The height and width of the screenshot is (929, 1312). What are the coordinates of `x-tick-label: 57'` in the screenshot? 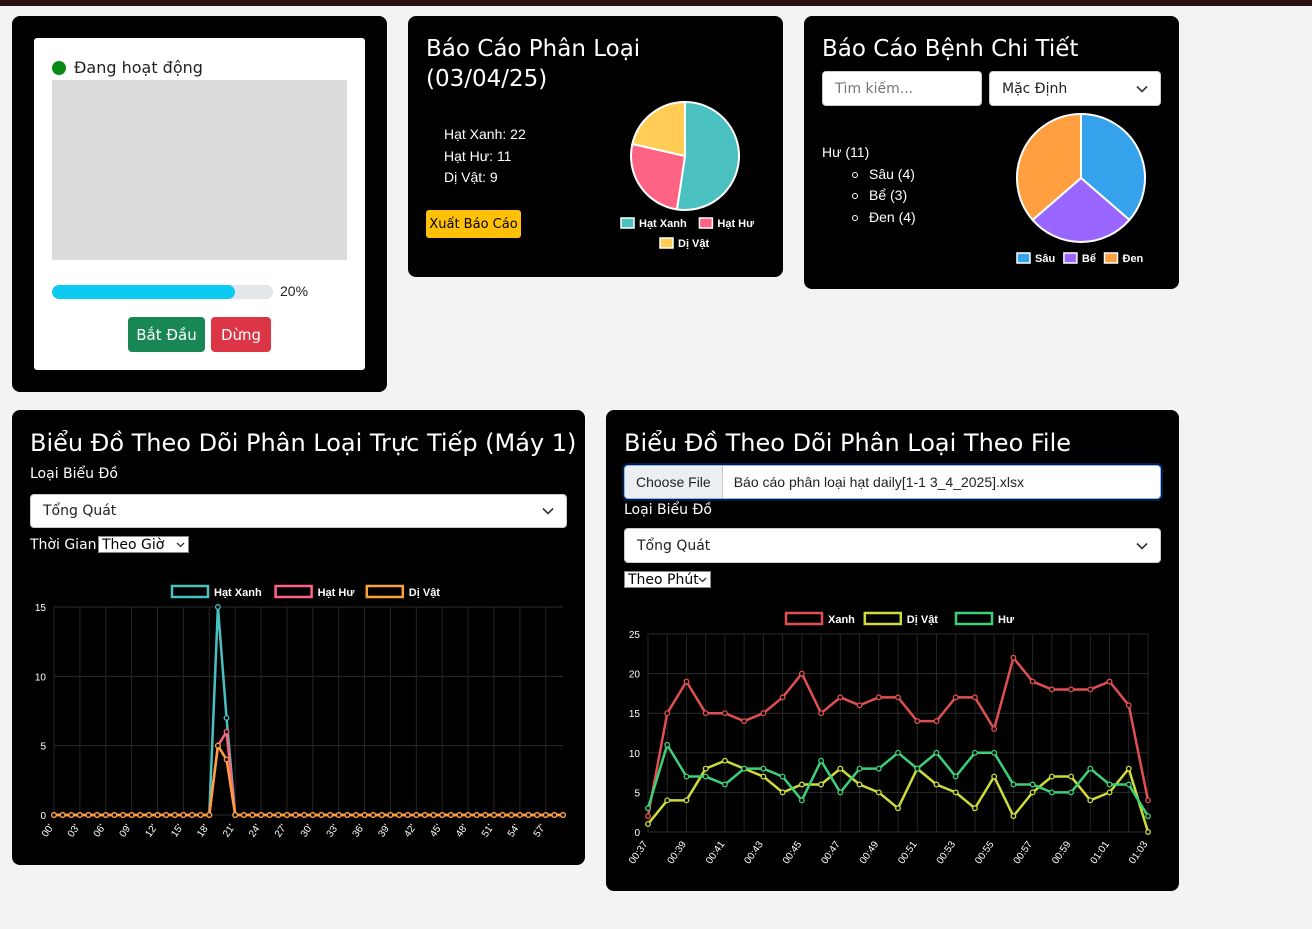 It's located at (540, 830).